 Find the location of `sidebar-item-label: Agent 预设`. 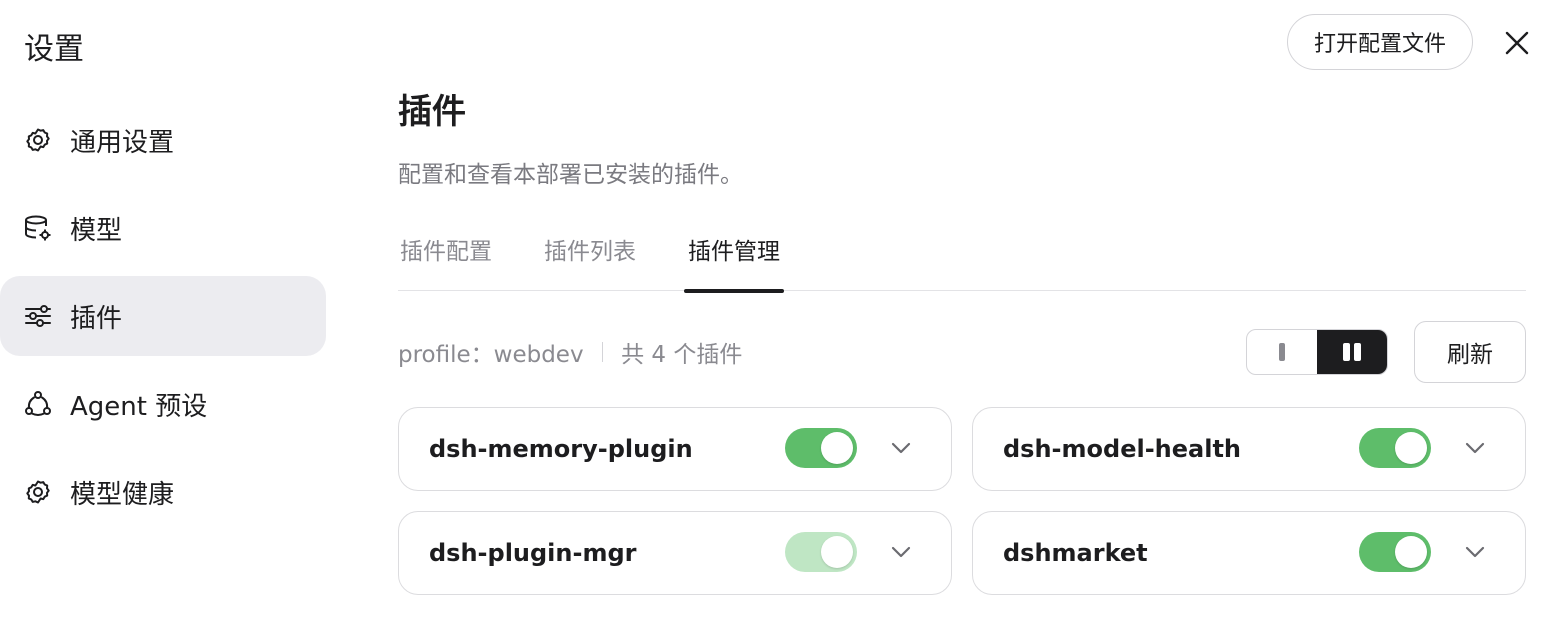

sidebar-item-label: Agent 预设 is located at coordinates (139, 406).